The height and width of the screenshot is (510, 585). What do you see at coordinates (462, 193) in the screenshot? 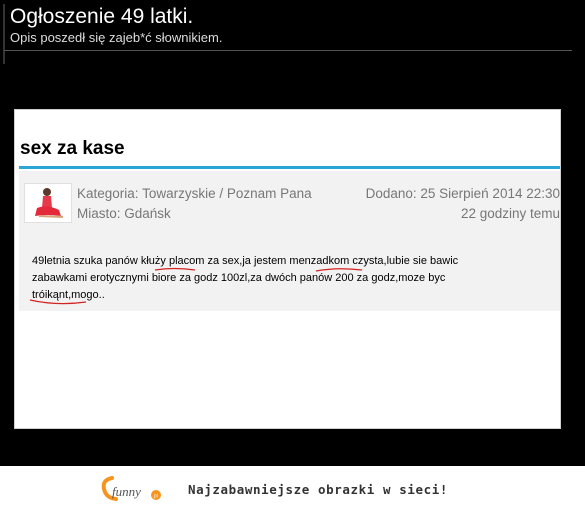
I see `added-date: Dodano: 25 Sierpień 2014 22:30` at bounding box center [462, 193].